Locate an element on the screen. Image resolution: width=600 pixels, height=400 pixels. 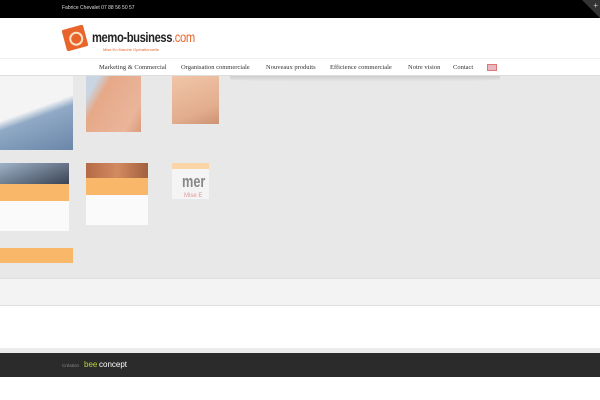
nav-efficience: Efficience commerciale is located at coordinates (361, 67).